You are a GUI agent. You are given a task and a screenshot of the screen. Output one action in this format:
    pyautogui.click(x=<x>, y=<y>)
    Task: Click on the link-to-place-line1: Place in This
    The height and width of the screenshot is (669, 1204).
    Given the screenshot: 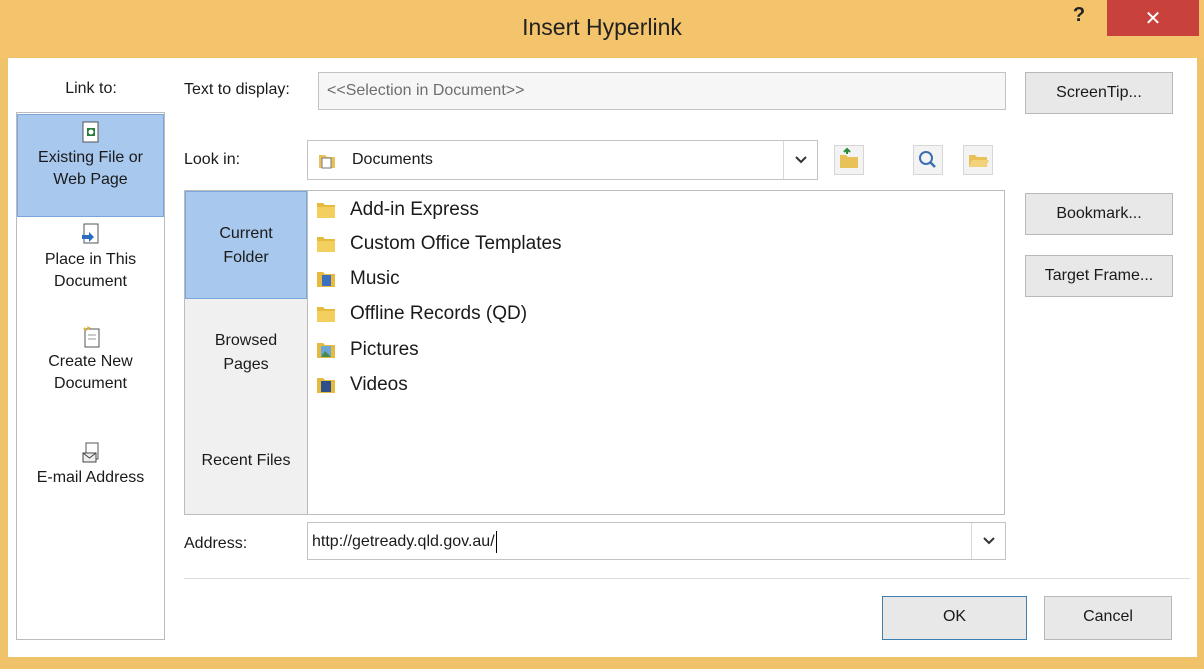 What is the action you would take?
    pyautogui.click(x=90, y=259)
    